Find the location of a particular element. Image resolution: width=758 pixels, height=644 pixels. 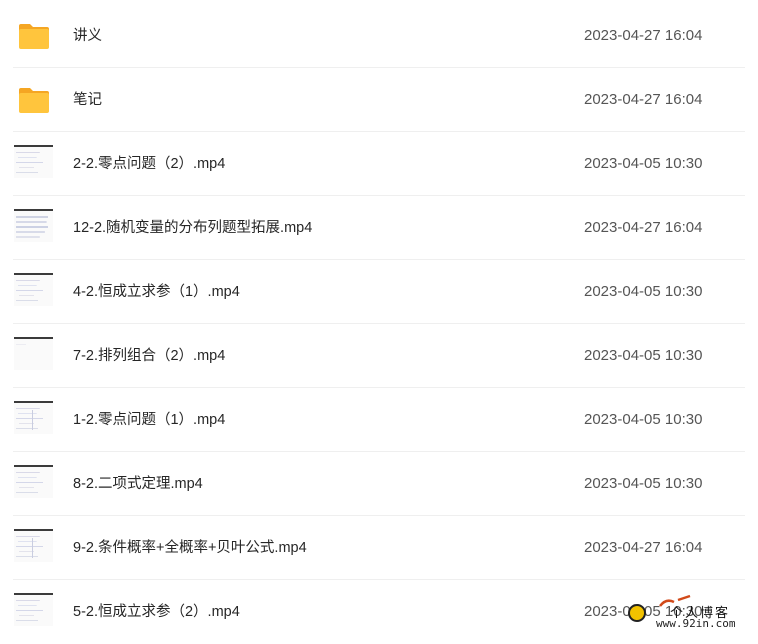

file-name: 5-2.恒成立求参（2）.mp4 is located at coordinates (156, 612).